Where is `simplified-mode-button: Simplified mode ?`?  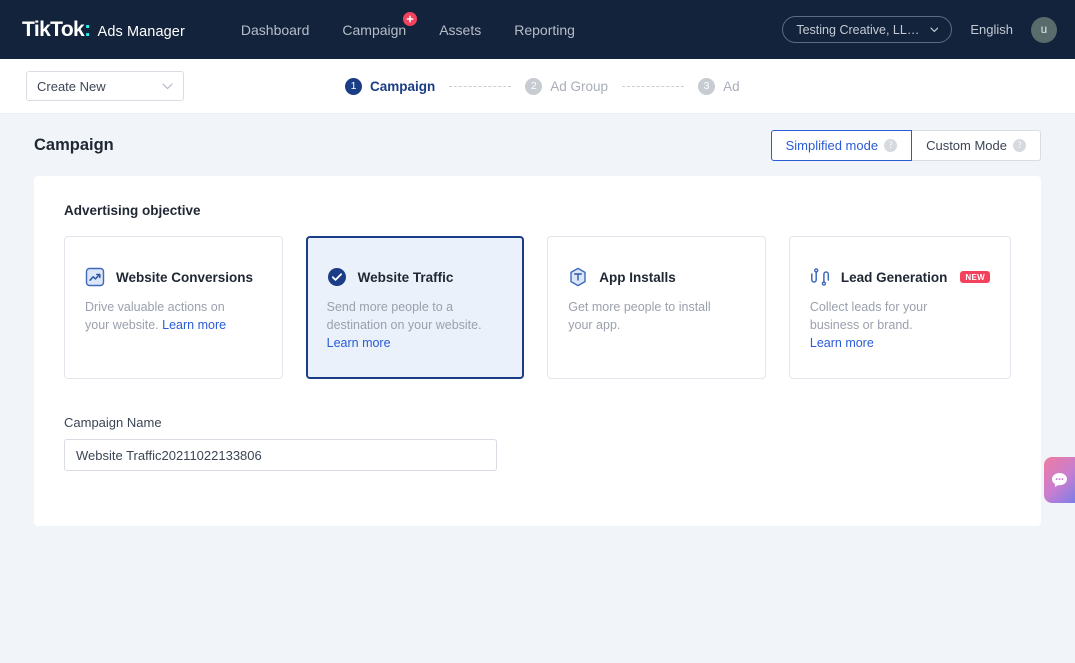
simplified-mode-button: Simplified mode ? is located at coordinates (841, 145).